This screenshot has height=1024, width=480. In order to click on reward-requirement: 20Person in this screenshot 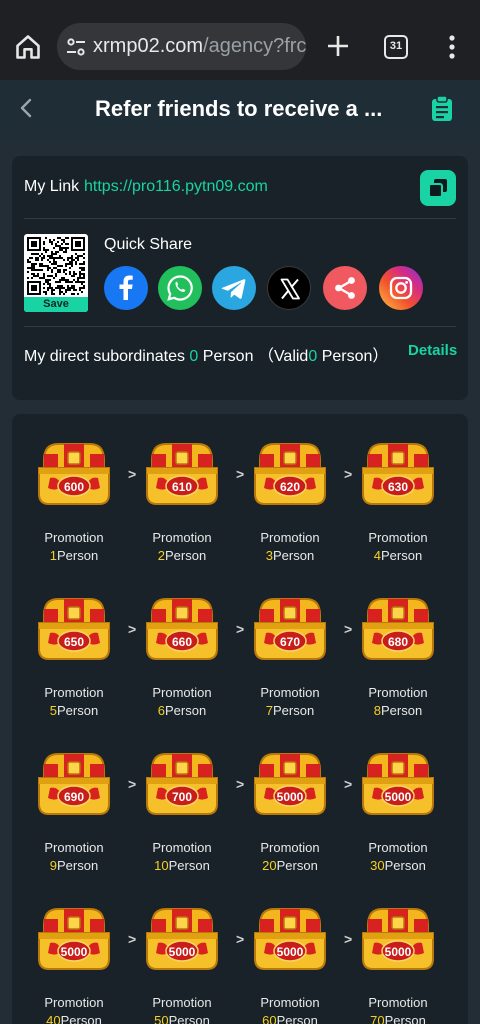, I will do `click(290, 865)`.